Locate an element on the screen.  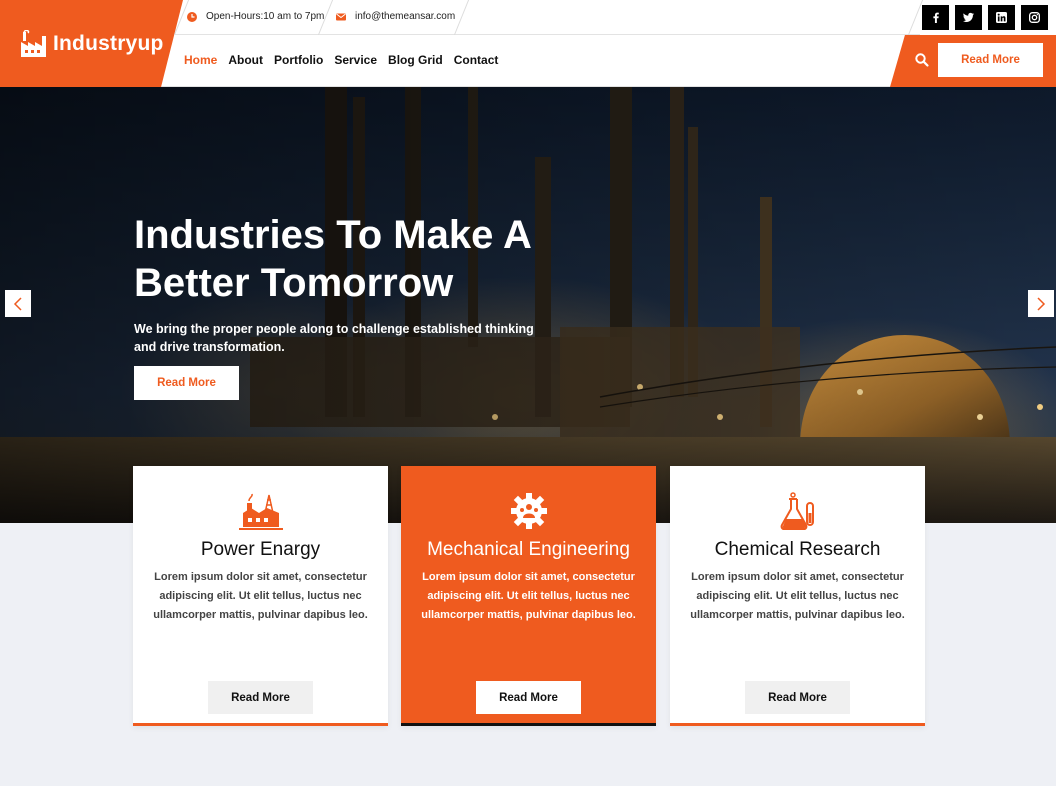
power-plant-icon is located at coordinates (261, 511).